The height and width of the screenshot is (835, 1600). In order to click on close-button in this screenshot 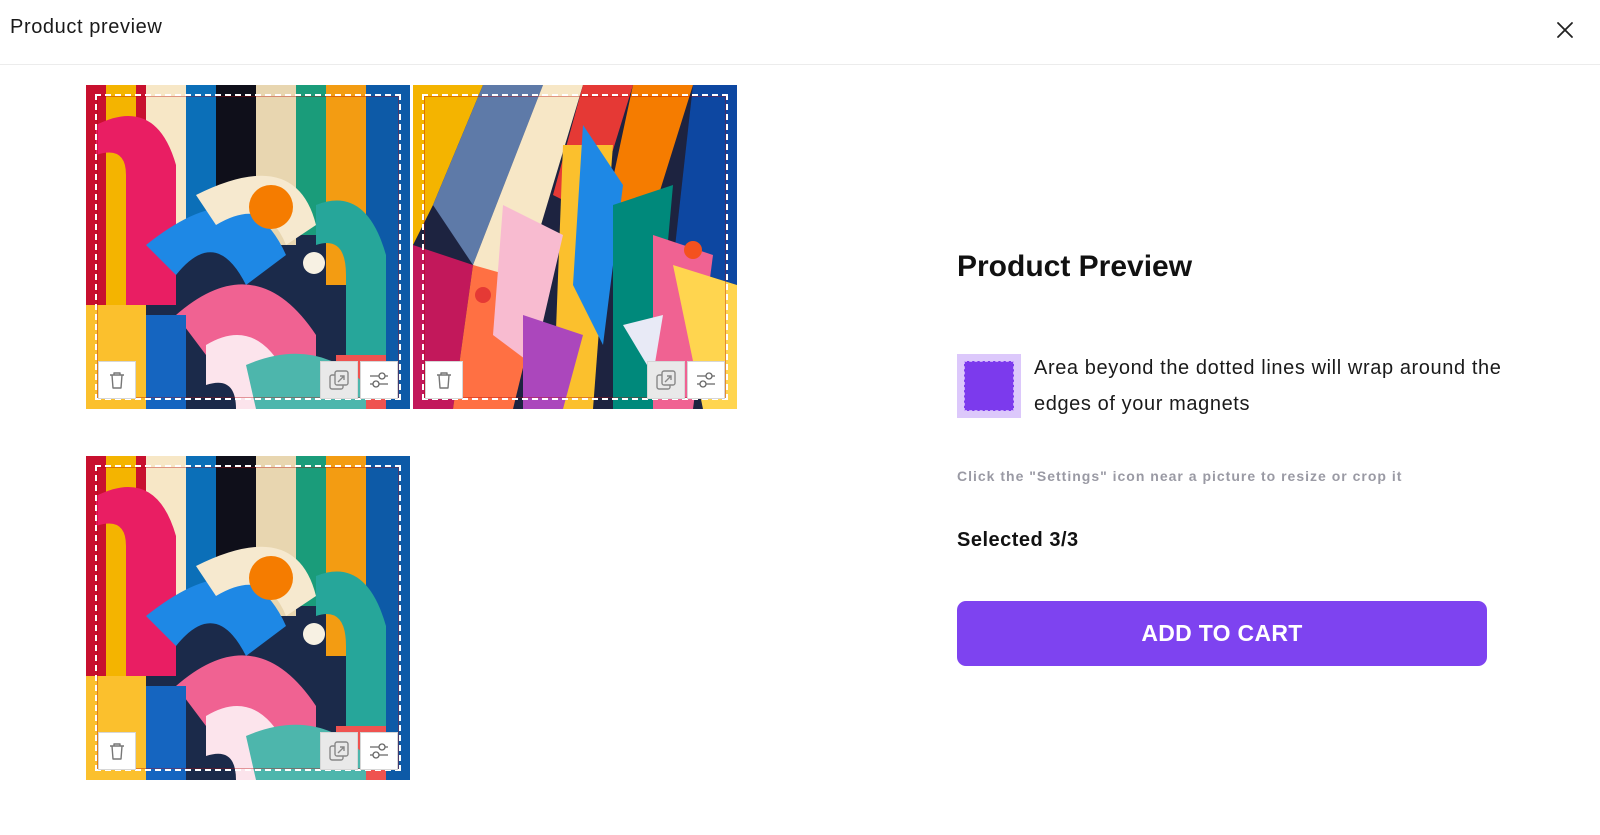, I will do `click(1565, 30)`.